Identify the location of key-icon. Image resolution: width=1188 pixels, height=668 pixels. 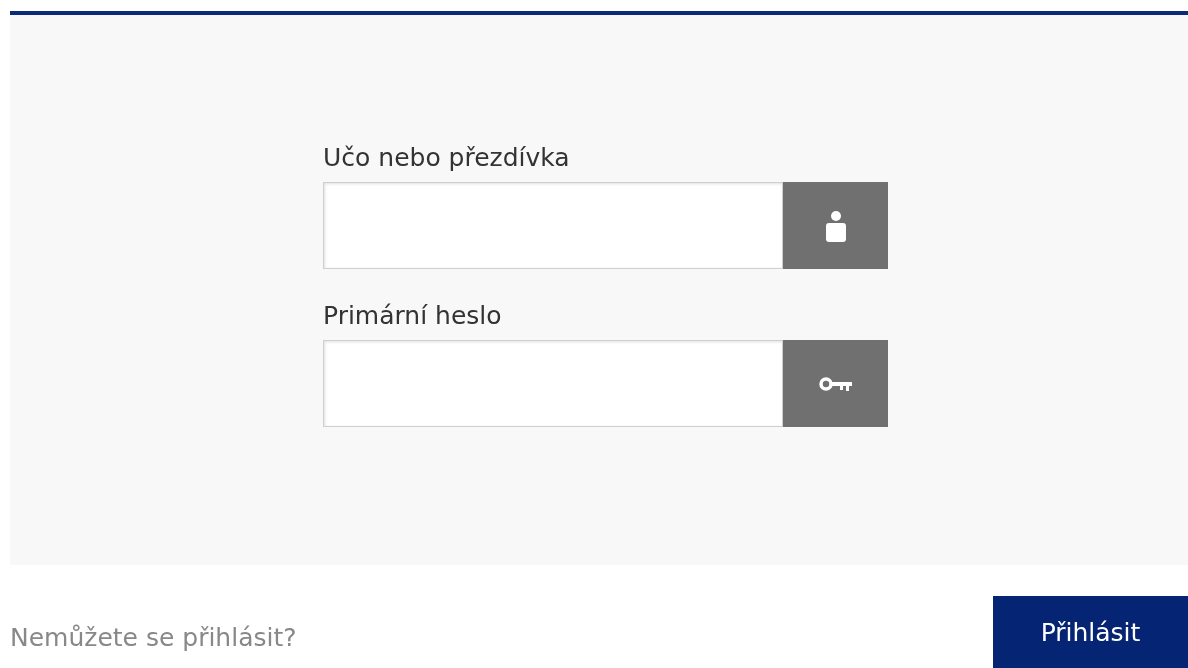
(835, 383).